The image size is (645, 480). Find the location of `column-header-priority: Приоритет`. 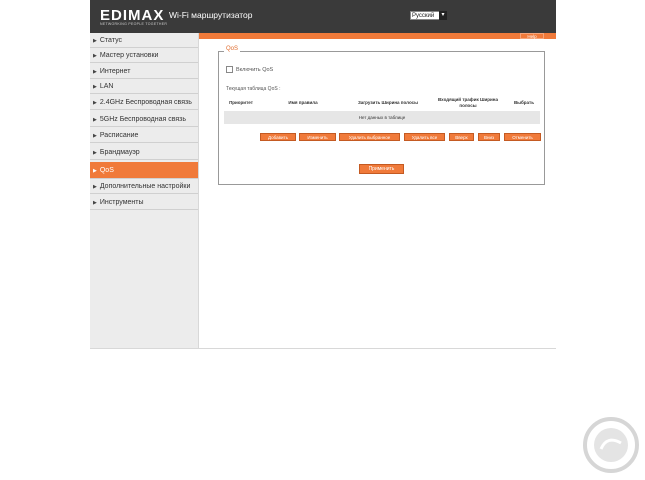

column-header-priority: Приоритет is located at coordinates (241, 102).